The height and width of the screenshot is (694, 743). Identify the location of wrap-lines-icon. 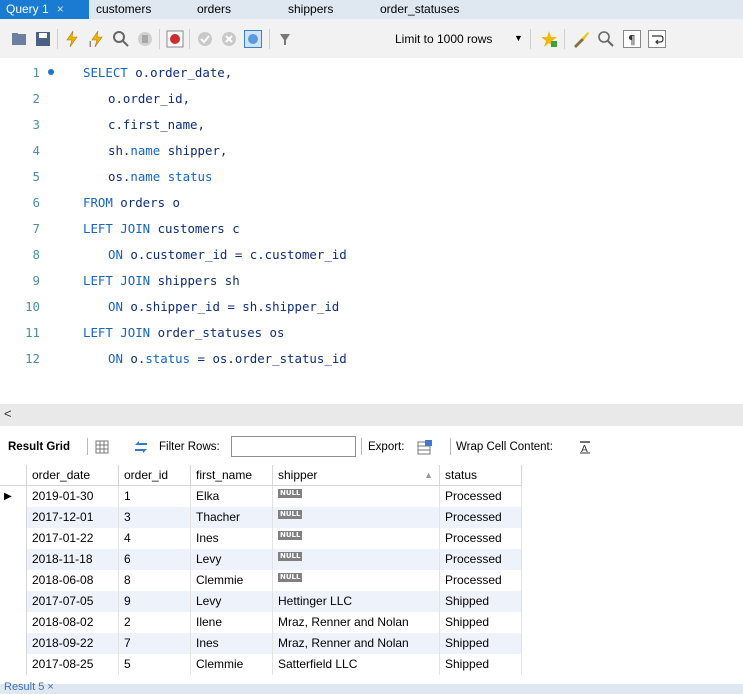
(657, 39).